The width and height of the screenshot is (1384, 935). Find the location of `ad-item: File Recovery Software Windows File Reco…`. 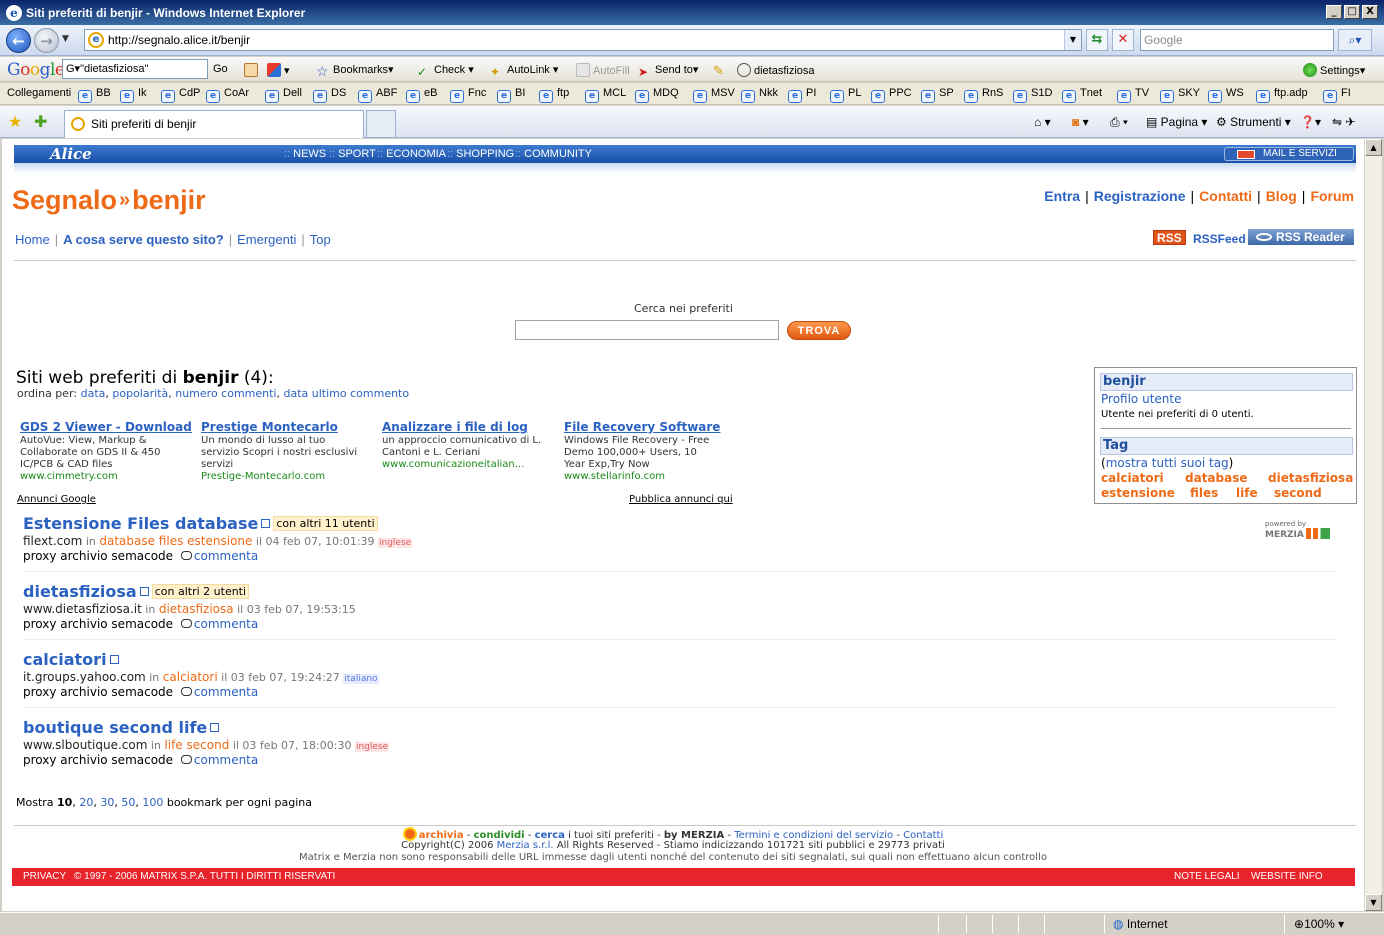

ad-item: File Recovery Software Windows File Reco… is located at coordinates (654, 451).